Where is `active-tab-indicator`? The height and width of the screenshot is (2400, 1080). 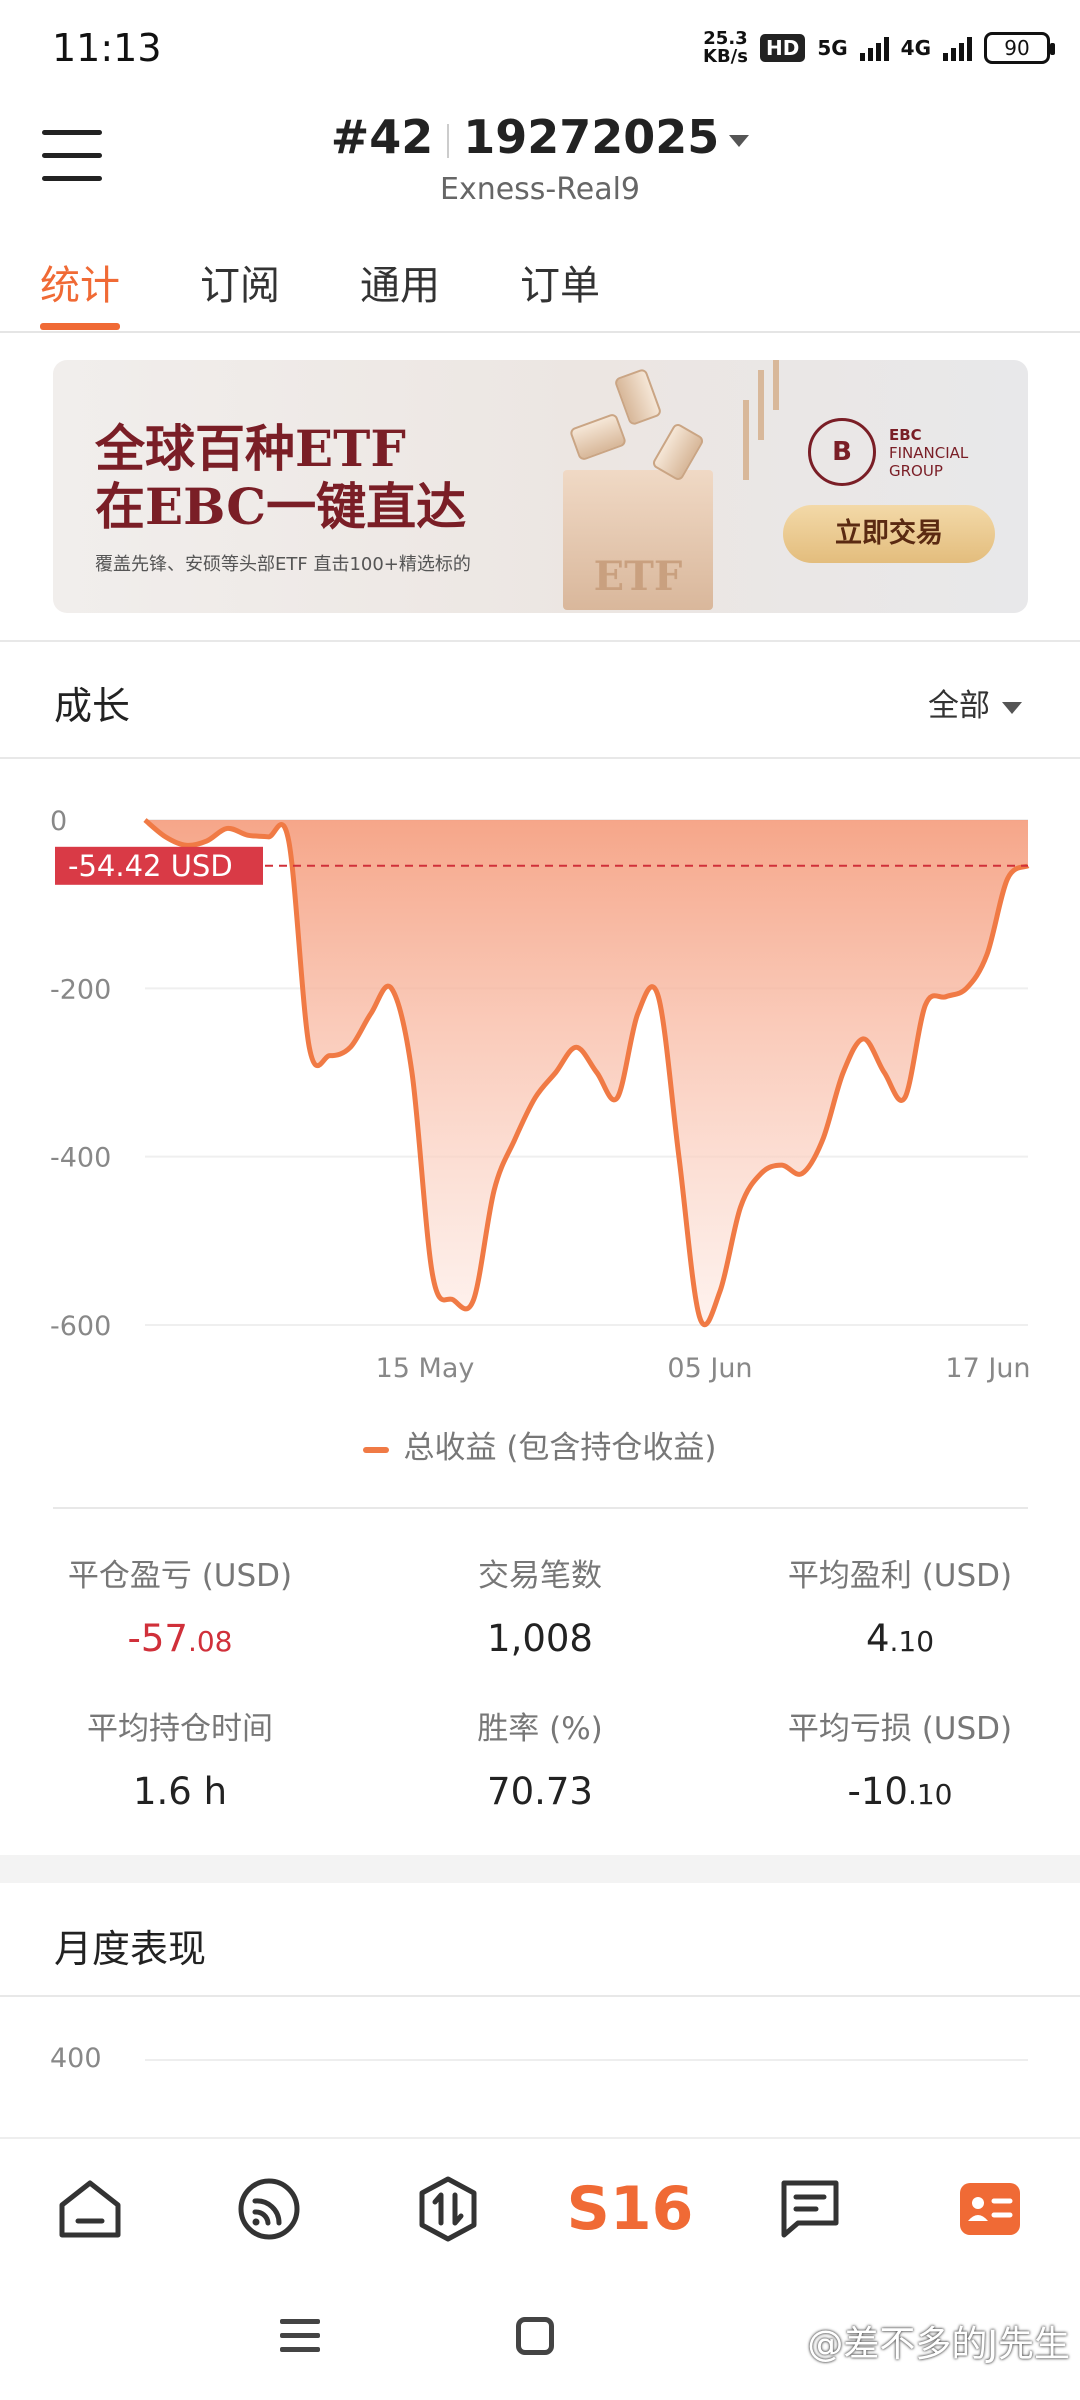
active-tab-indicator is located at coordinates (80, 326).